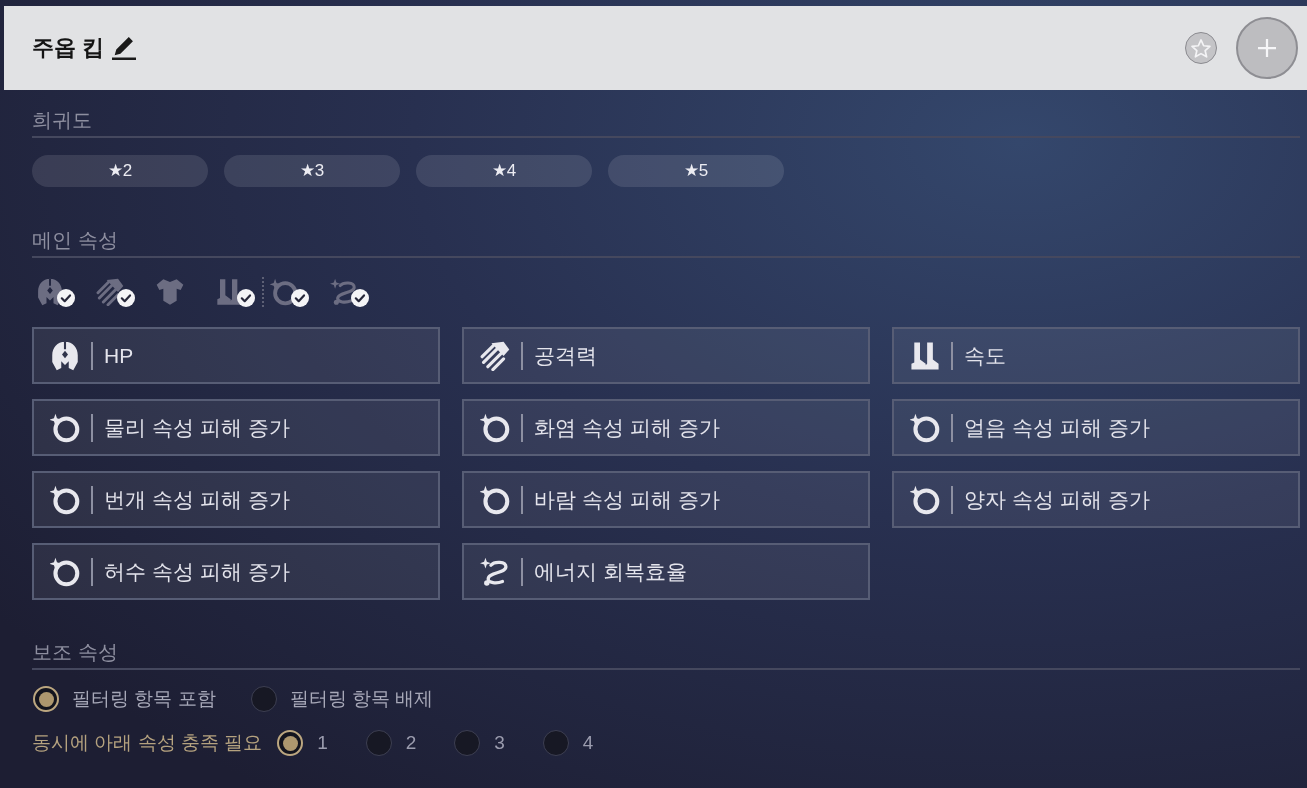 This screenshot has height=788, width=1307. Describe the element at coordinates (666, 571) in the screenshot. I see `stat-option: 에너지 회복효율` at that location.